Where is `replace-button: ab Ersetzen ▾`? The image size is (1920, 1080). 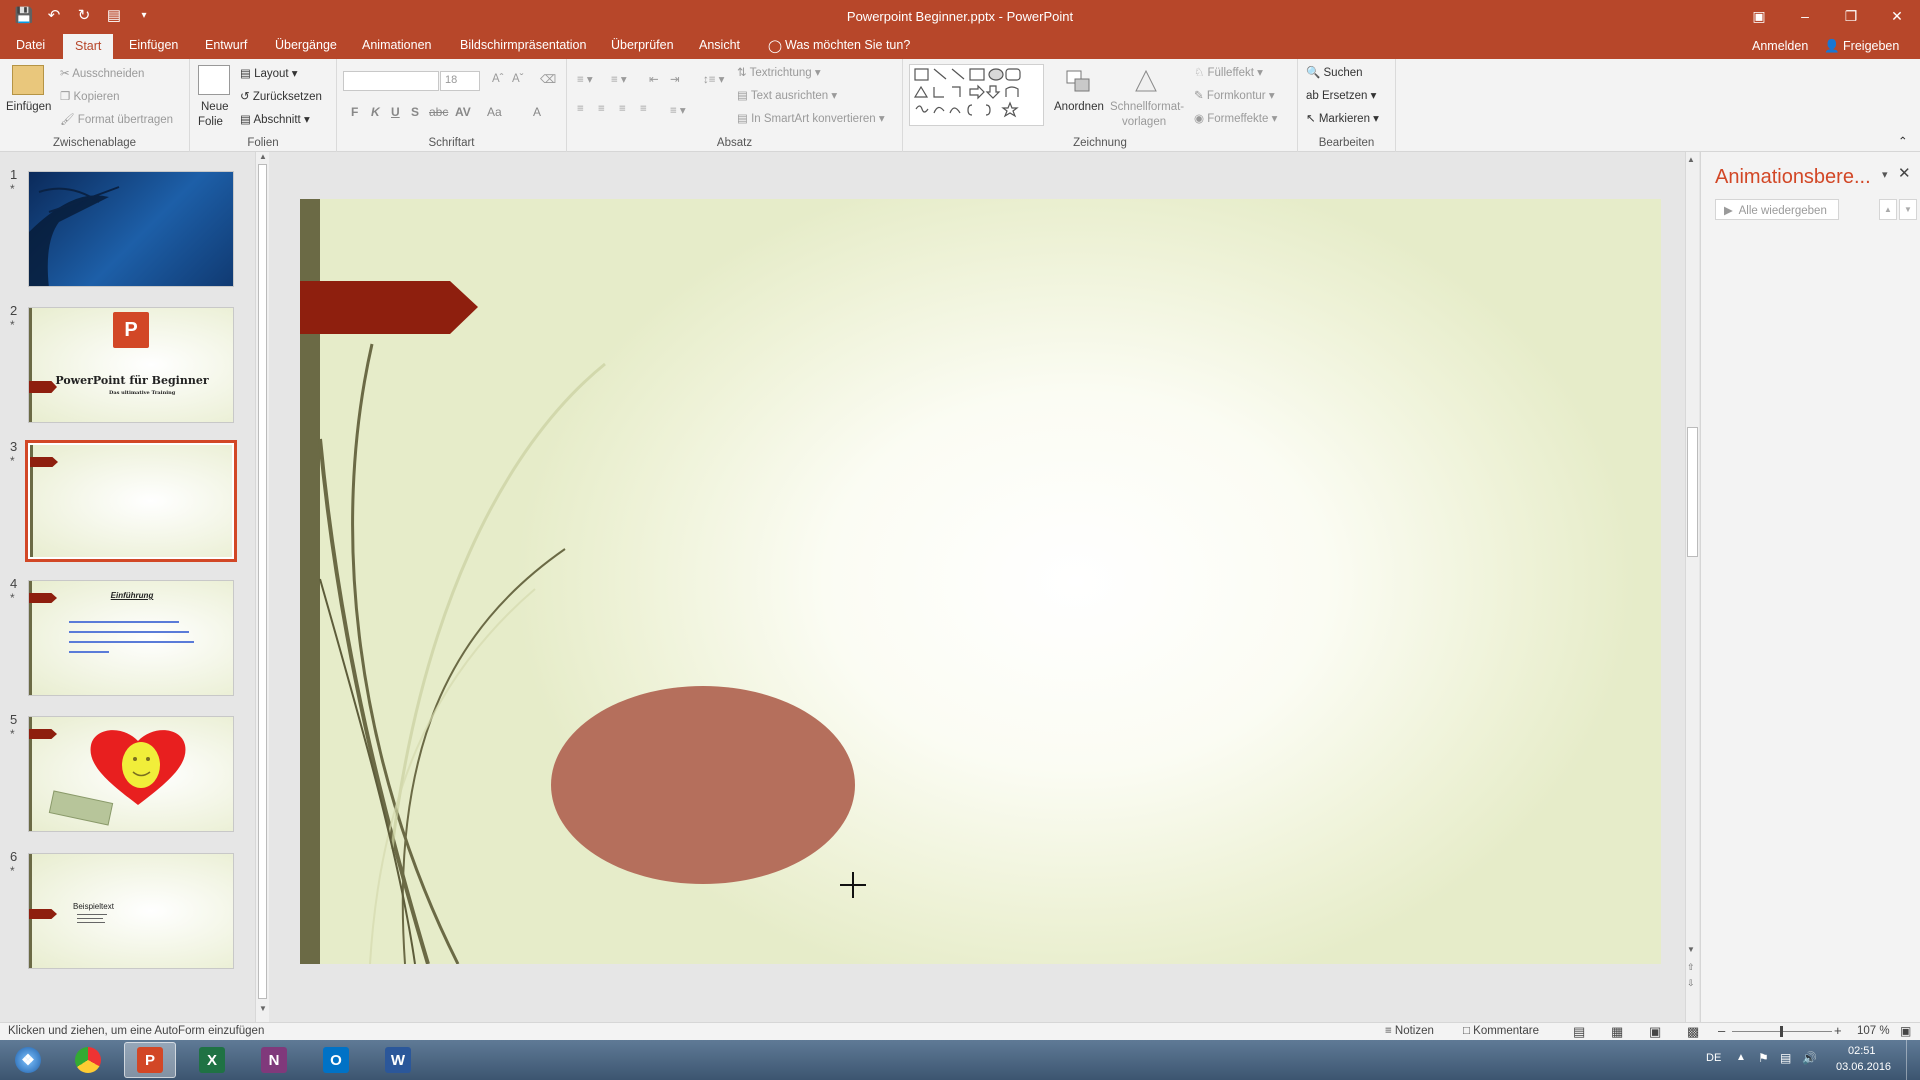 replace-button: ab Ersetzen ▾ is located at coordinates (1341, 95).